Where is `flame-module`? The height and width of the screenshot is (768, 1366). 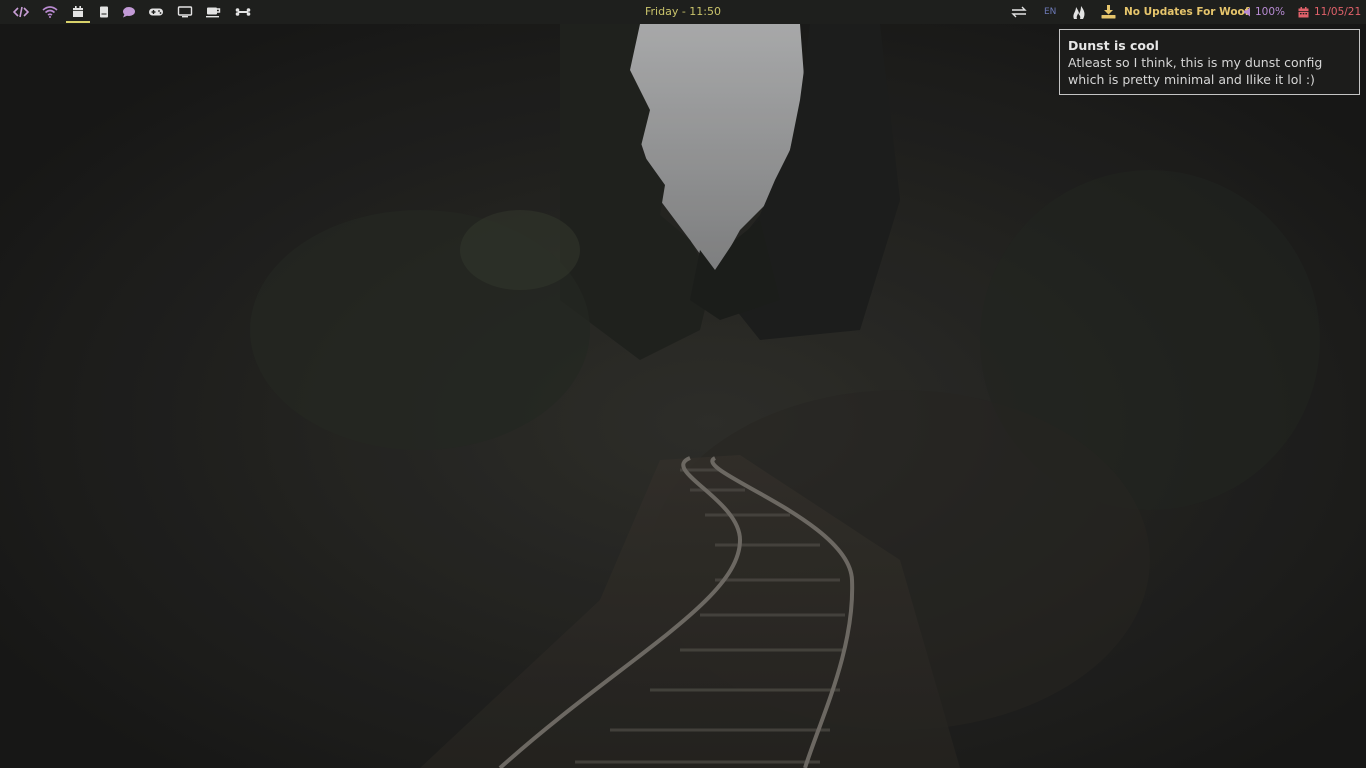 flame-module is located at coordinates (1079, 12).